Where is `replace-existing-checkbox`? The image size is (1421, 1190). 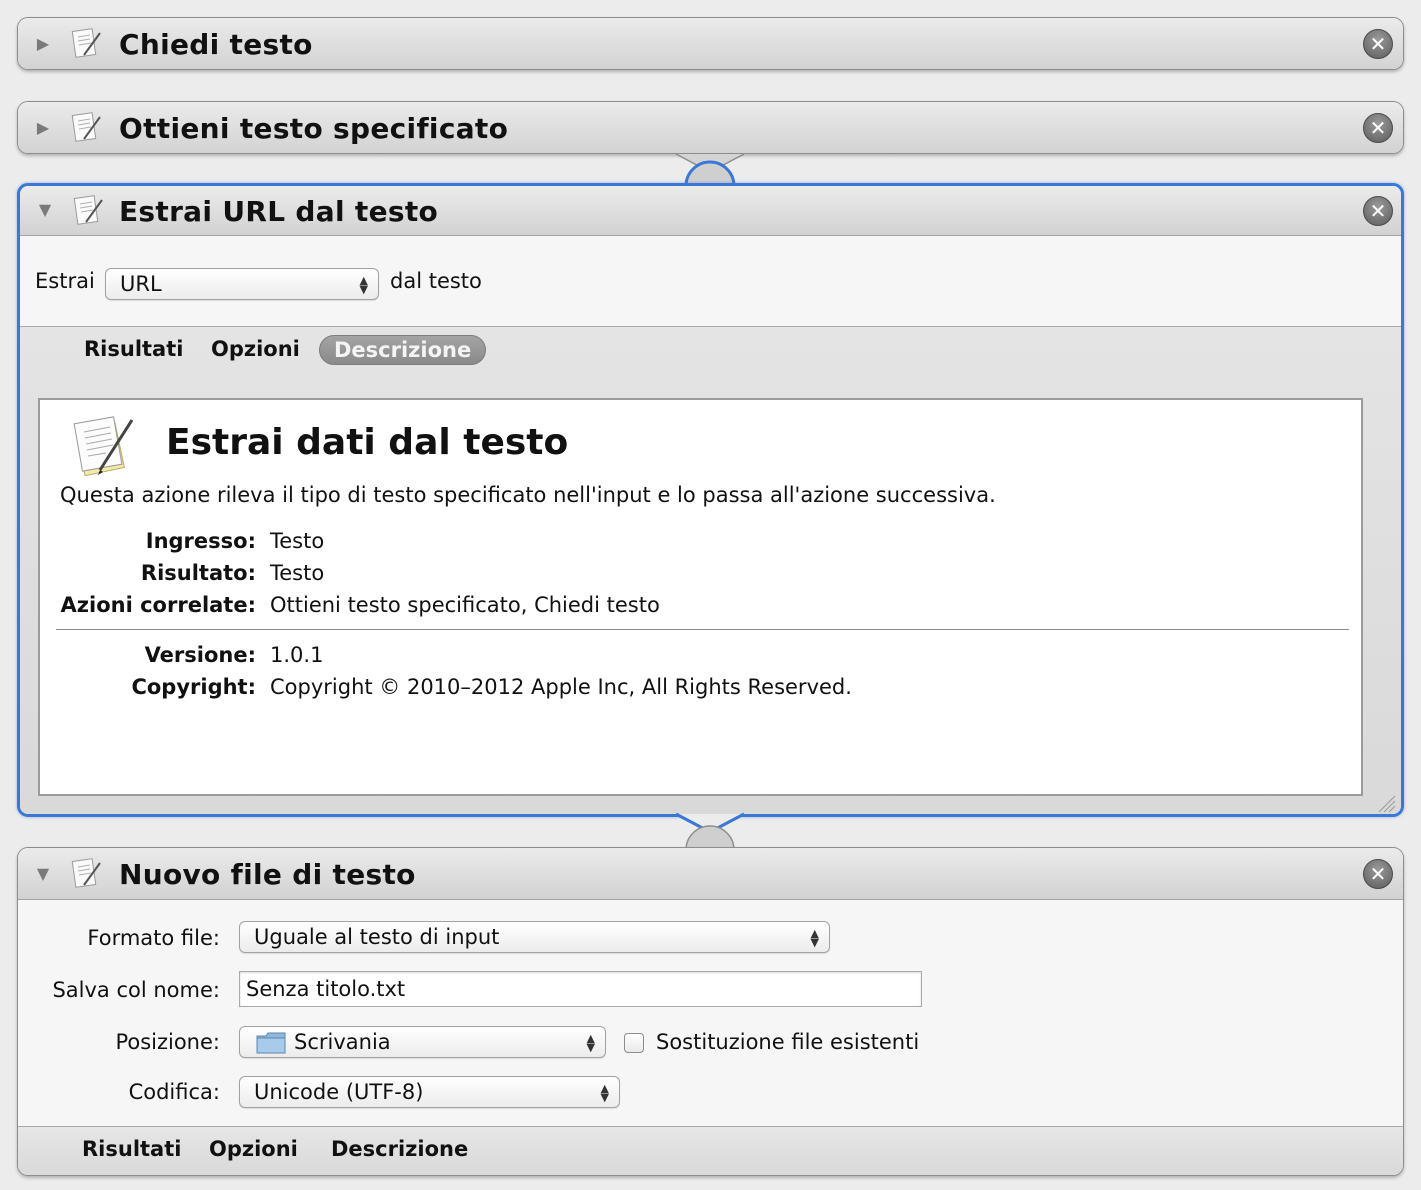
replace-existing-checkbox is located at coordinates (634, 1043).